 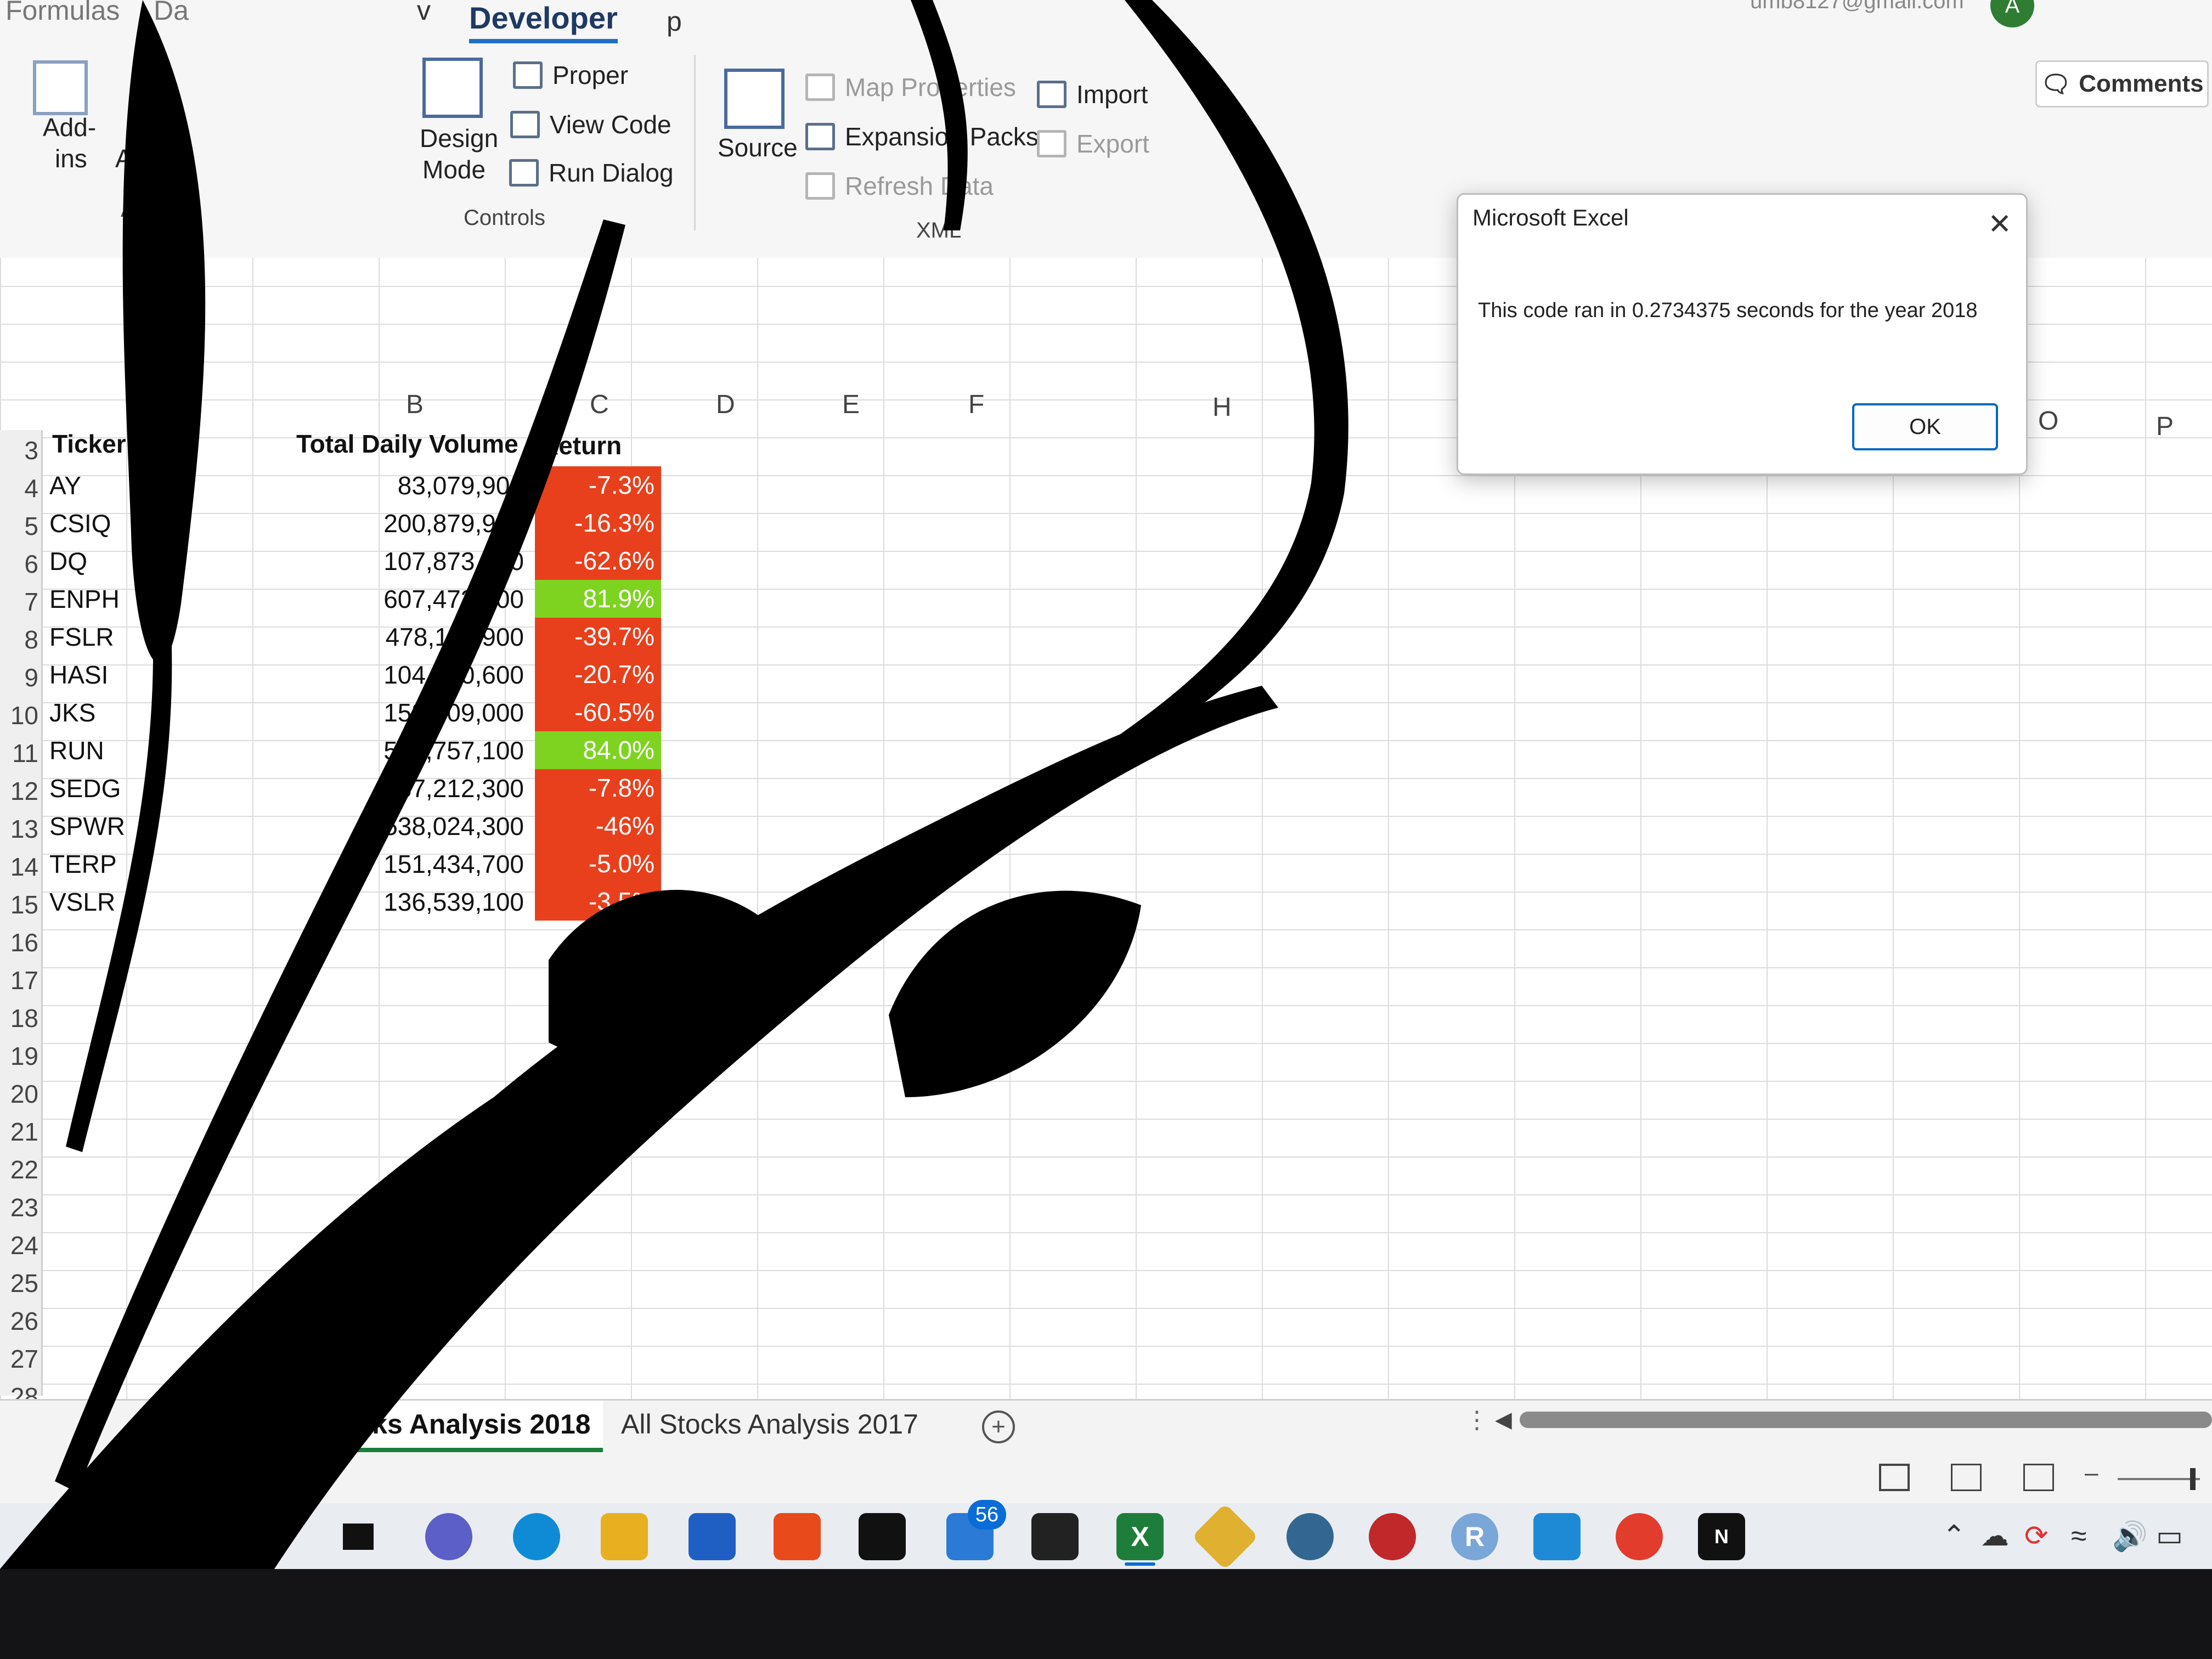 What do you see at coordinates (430, 675) in the screenshot?
I see `volume-cell: 104,340,600` at bounding box center [430, 675].